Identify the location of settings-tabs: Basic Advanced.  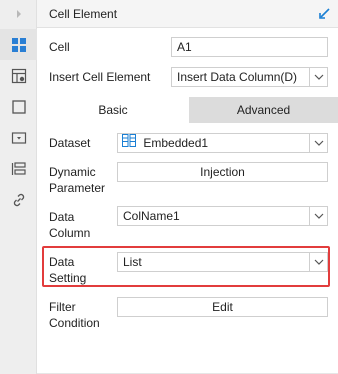
(187, 110).